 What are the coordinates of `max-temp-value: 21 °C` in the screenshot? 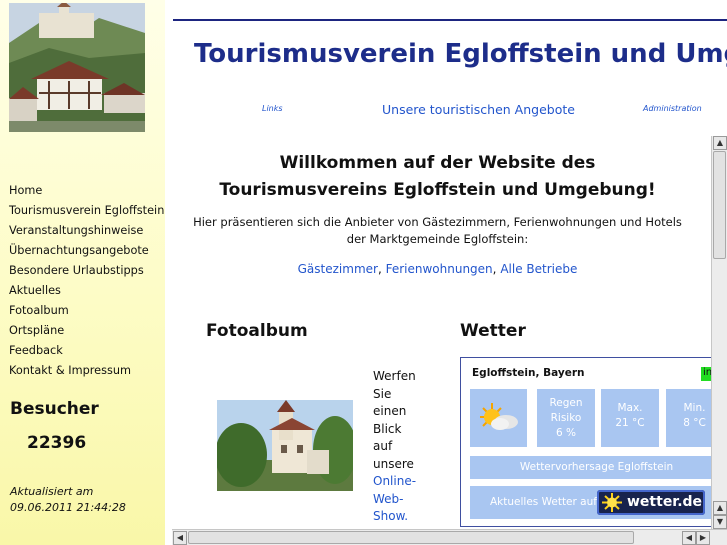 It's located at (630, 423).